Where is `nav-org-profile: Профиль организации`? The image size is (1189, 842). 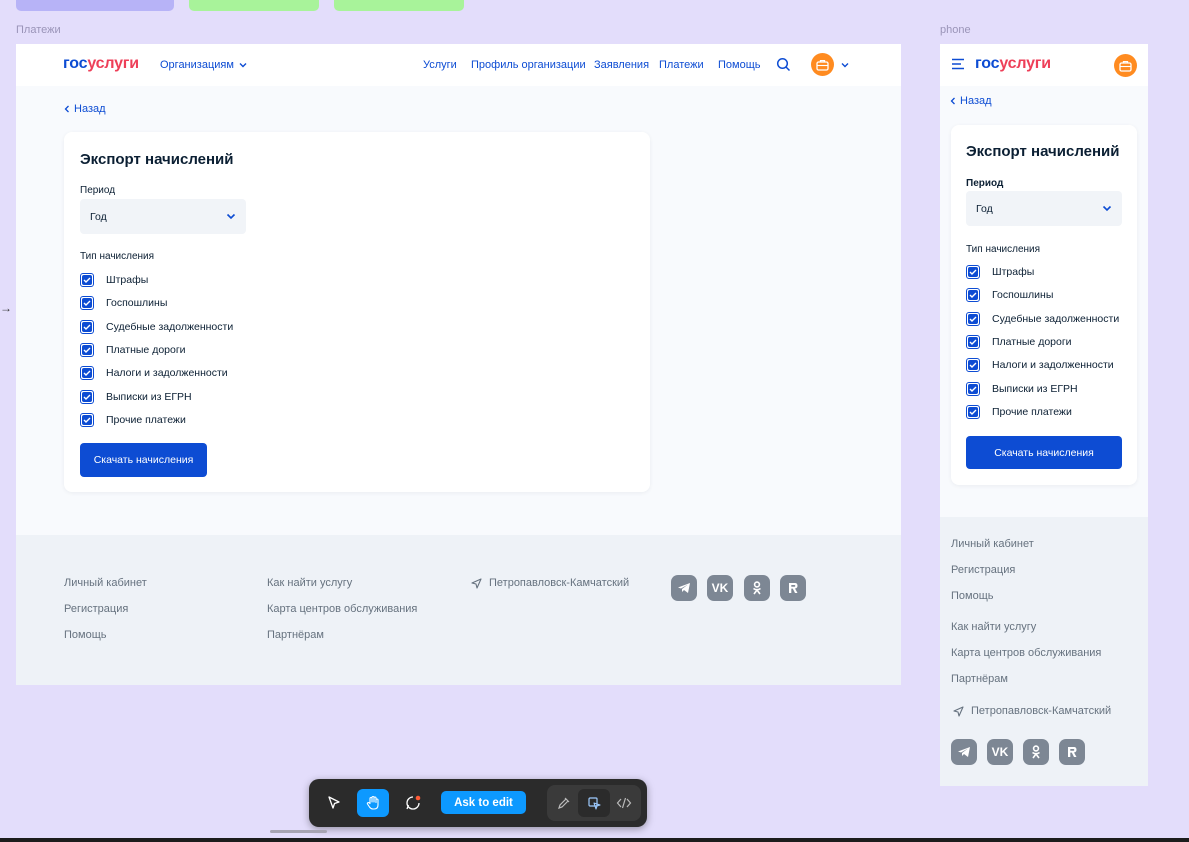
nav-org-profile: Профиль организации is located at coordinates (528, 65).